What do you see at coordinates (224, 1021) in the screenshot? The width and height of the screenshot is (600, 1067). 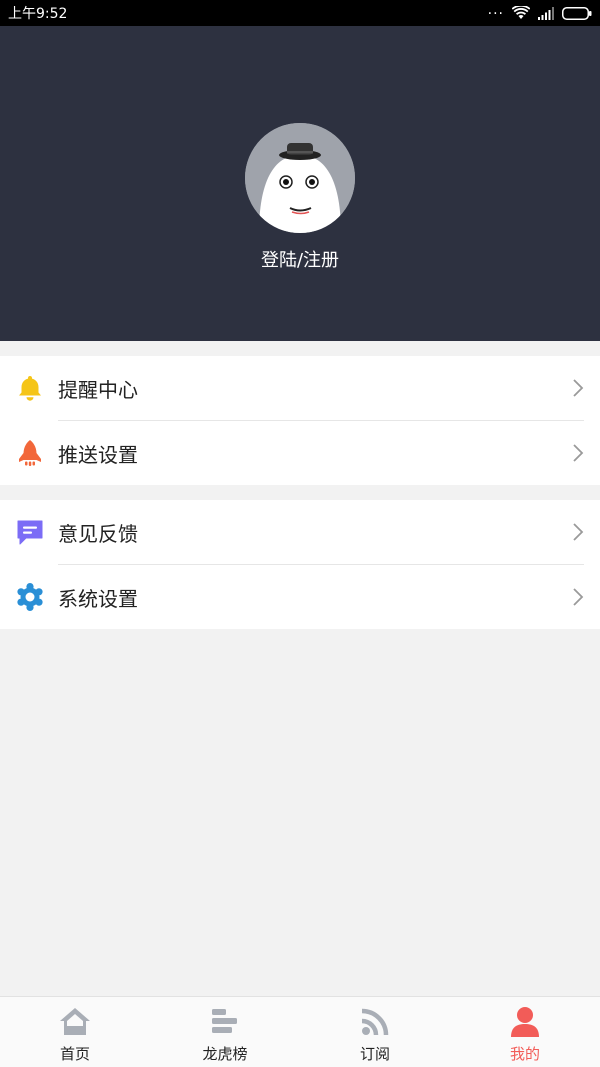 I see `ranking-icon` at bounding box center [224, 1021].